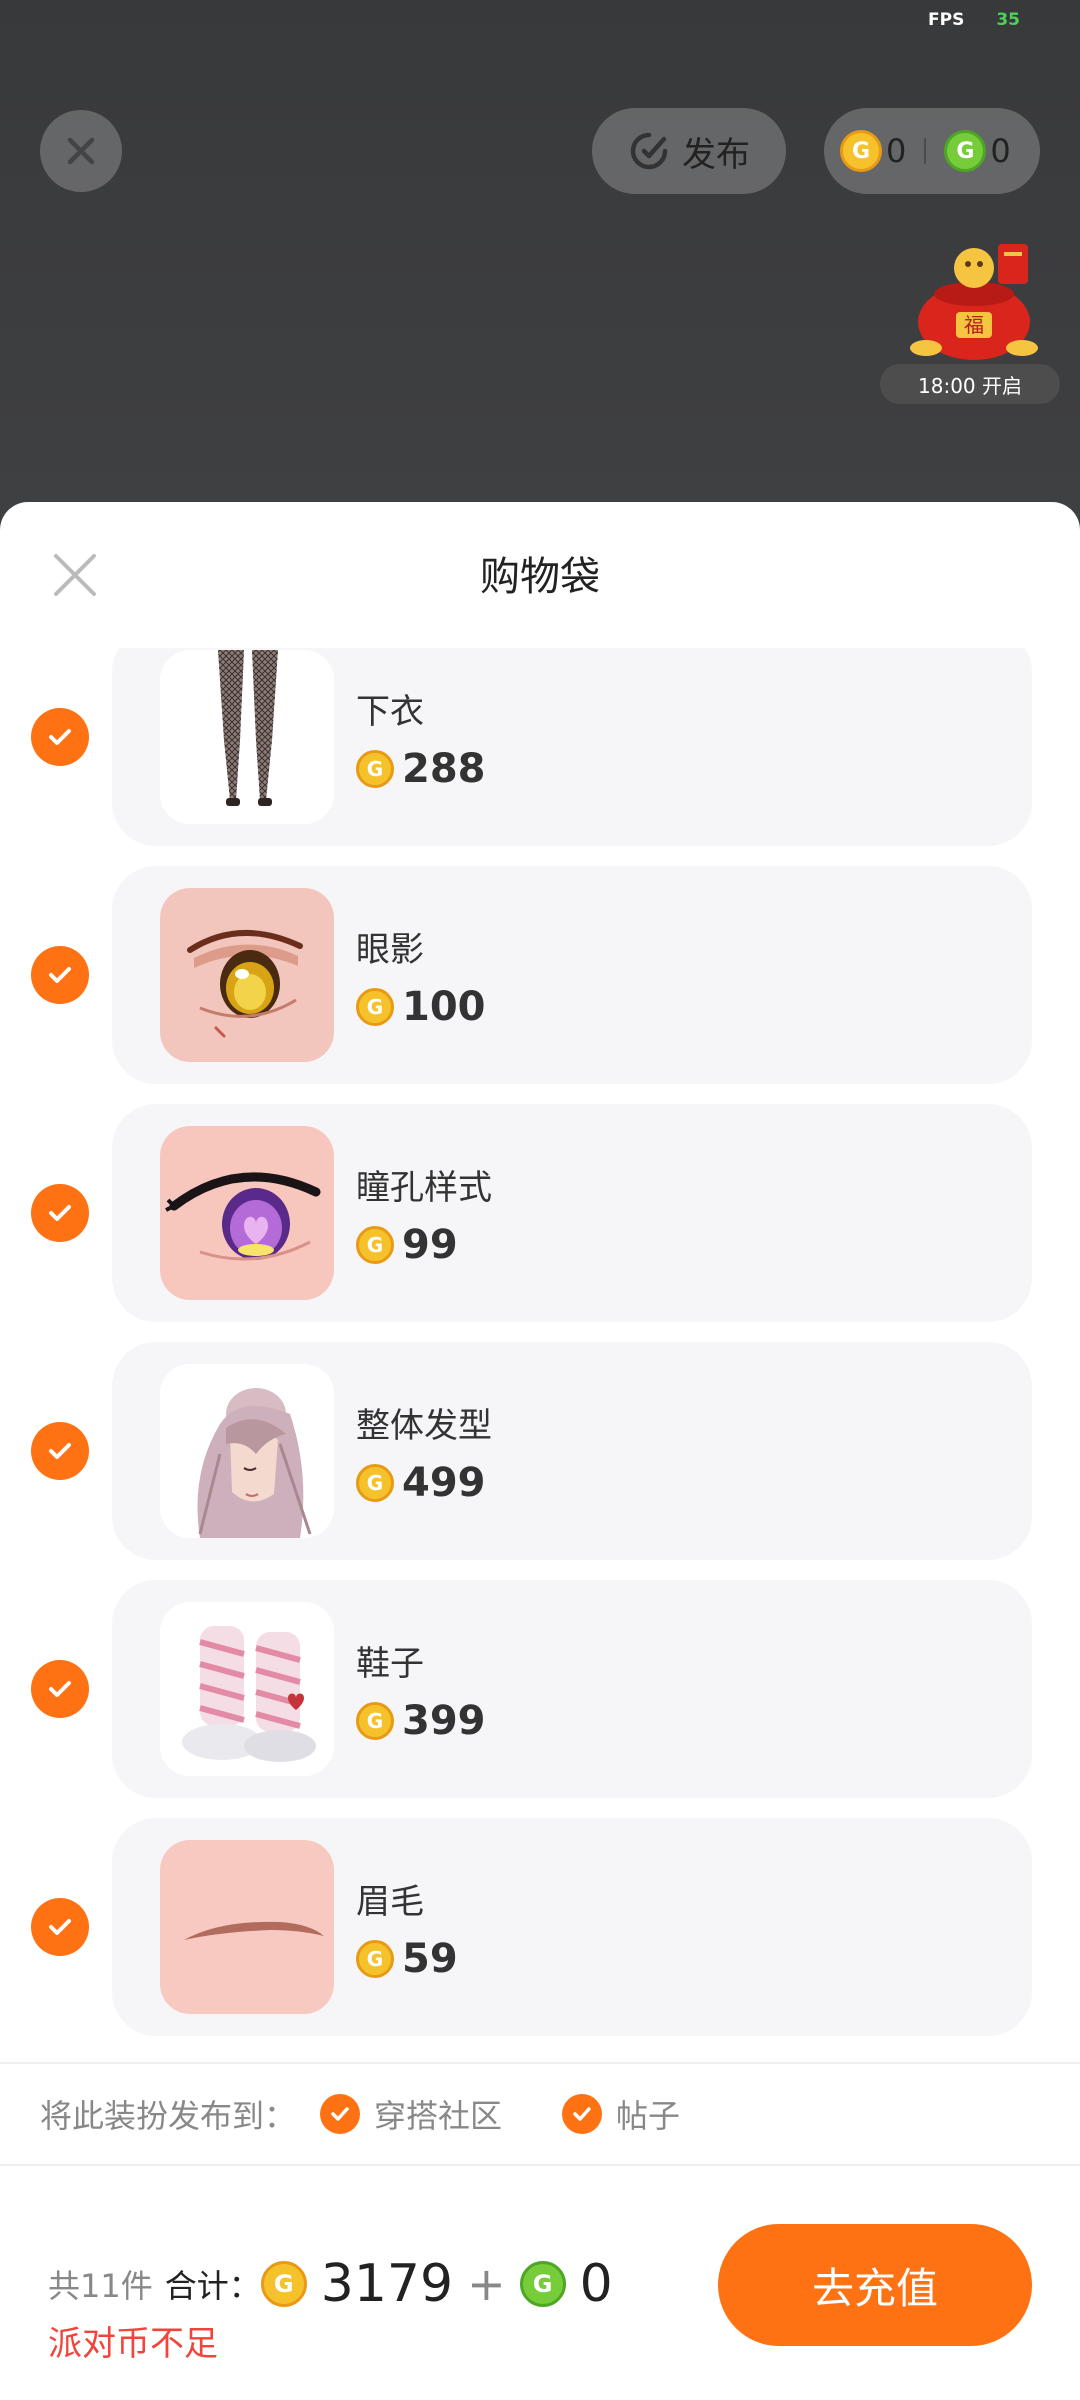 This screenshot has width=1080, height=2400. What do you see at coordinates (387, 2284) in the screenshot?
I see `gold-total: 3179` at bounding box center [387, 2284].